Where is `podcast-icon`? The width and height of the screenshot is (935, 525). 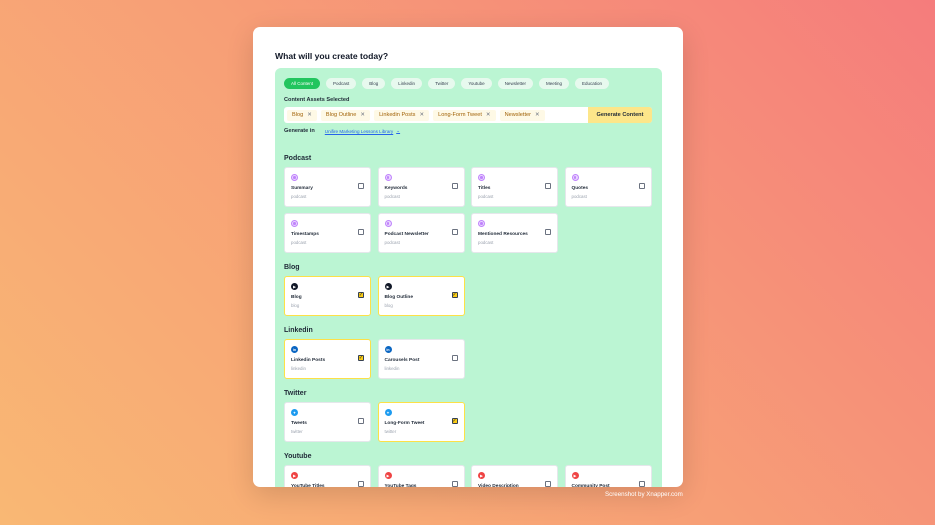 podcast-icon is located at coordinates (481, 223).